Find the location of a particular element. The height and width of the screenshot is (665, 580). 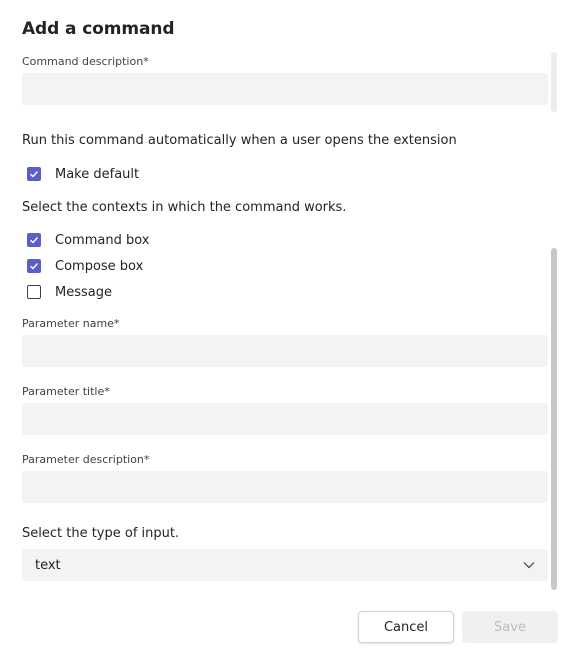

dialog-title: Add a command is located at coordinates (98, 29).